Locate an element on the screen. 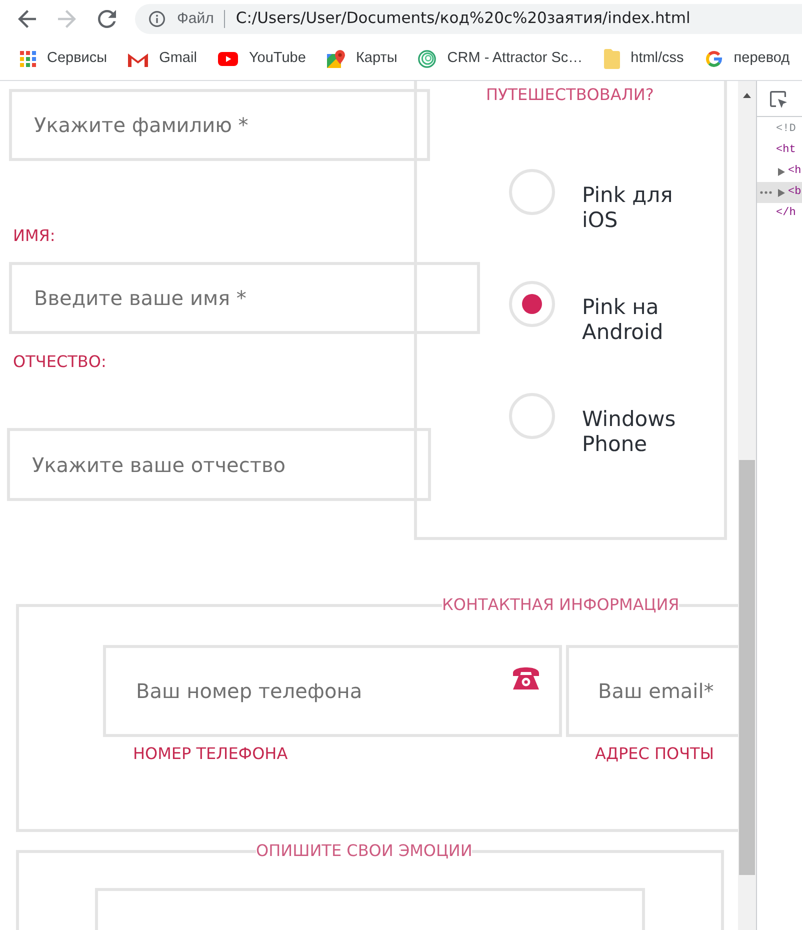 Image resolution: width=802 pixels, height=930 pixels. name-field: Введите ваше имя * is located at coordinates (244, 298).